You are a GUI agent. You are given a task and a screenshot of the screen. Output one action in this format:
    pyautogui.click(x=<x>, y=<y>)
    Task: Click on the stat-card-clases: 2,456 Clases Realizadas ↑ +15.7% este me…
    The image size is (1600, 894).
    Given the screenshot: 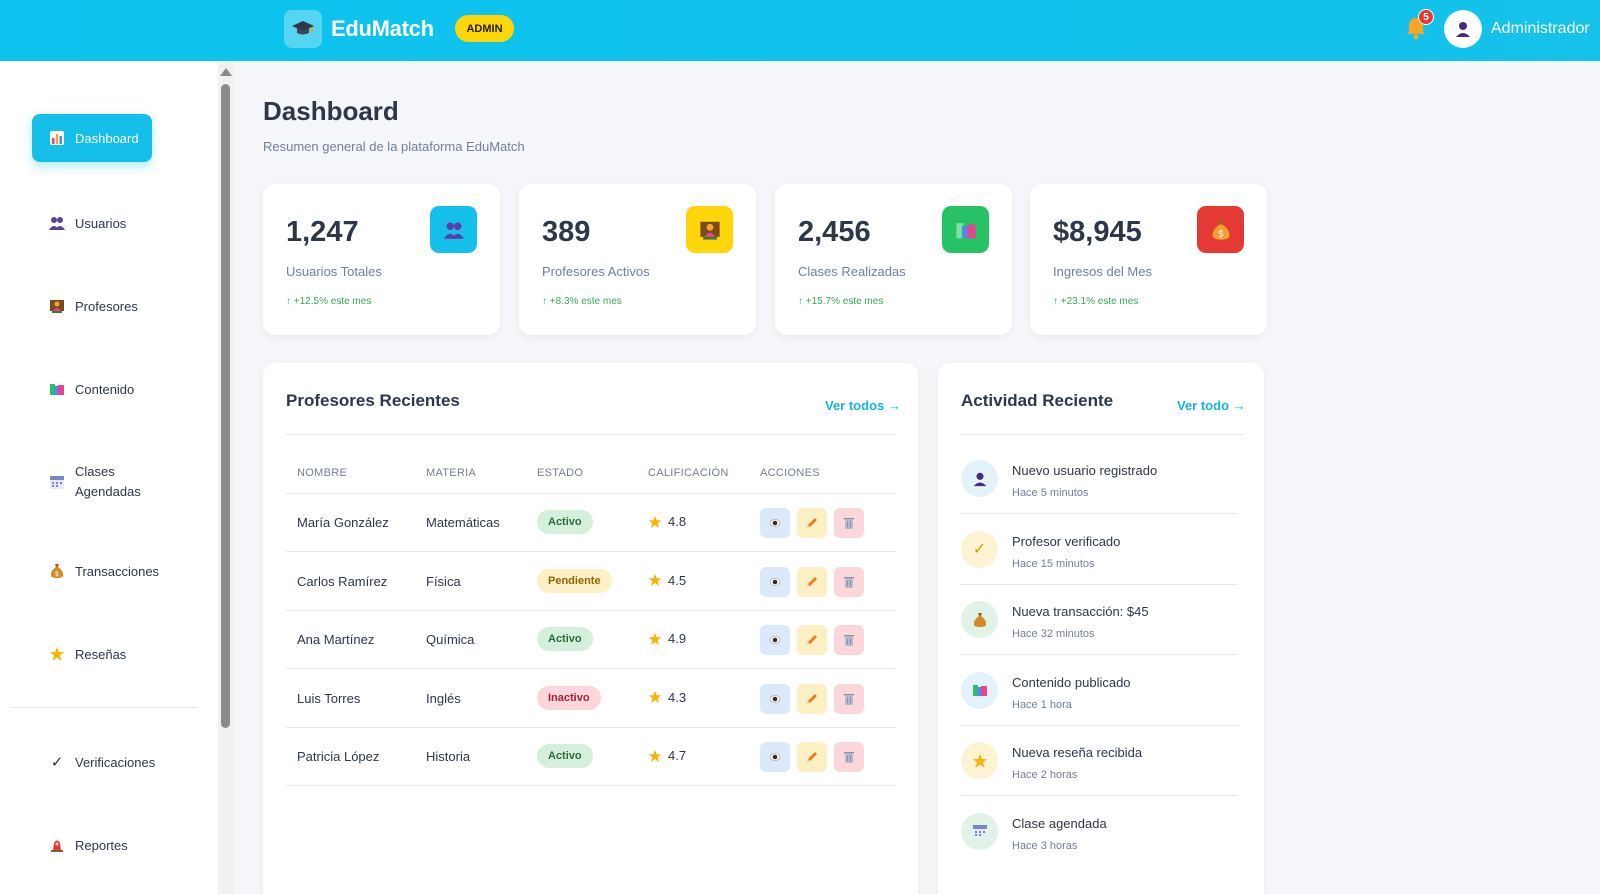 What is the action you would take?
    pyautogui.click(x=893, y=259)
    